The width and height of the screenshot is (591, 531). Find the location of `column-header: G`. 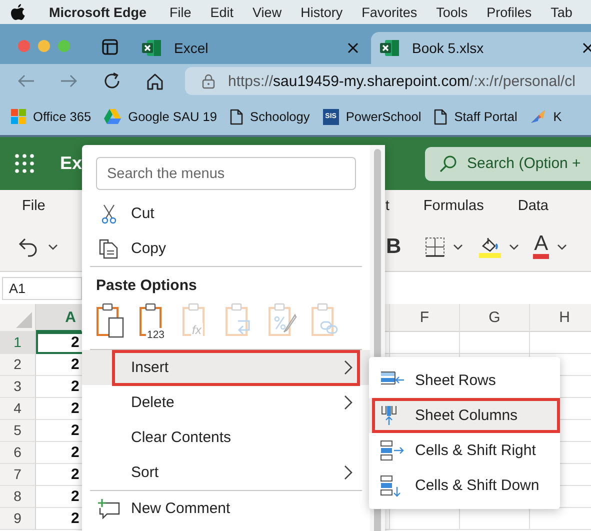

column-header: G is located at coordinates (495, 318).